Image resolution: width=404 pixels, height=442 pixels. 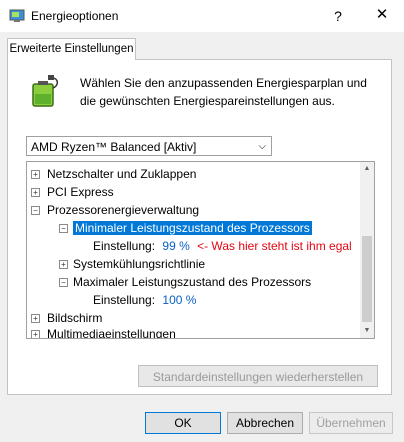 I want to click on apply-button: Übernehmen, so click(x=351, y=423).